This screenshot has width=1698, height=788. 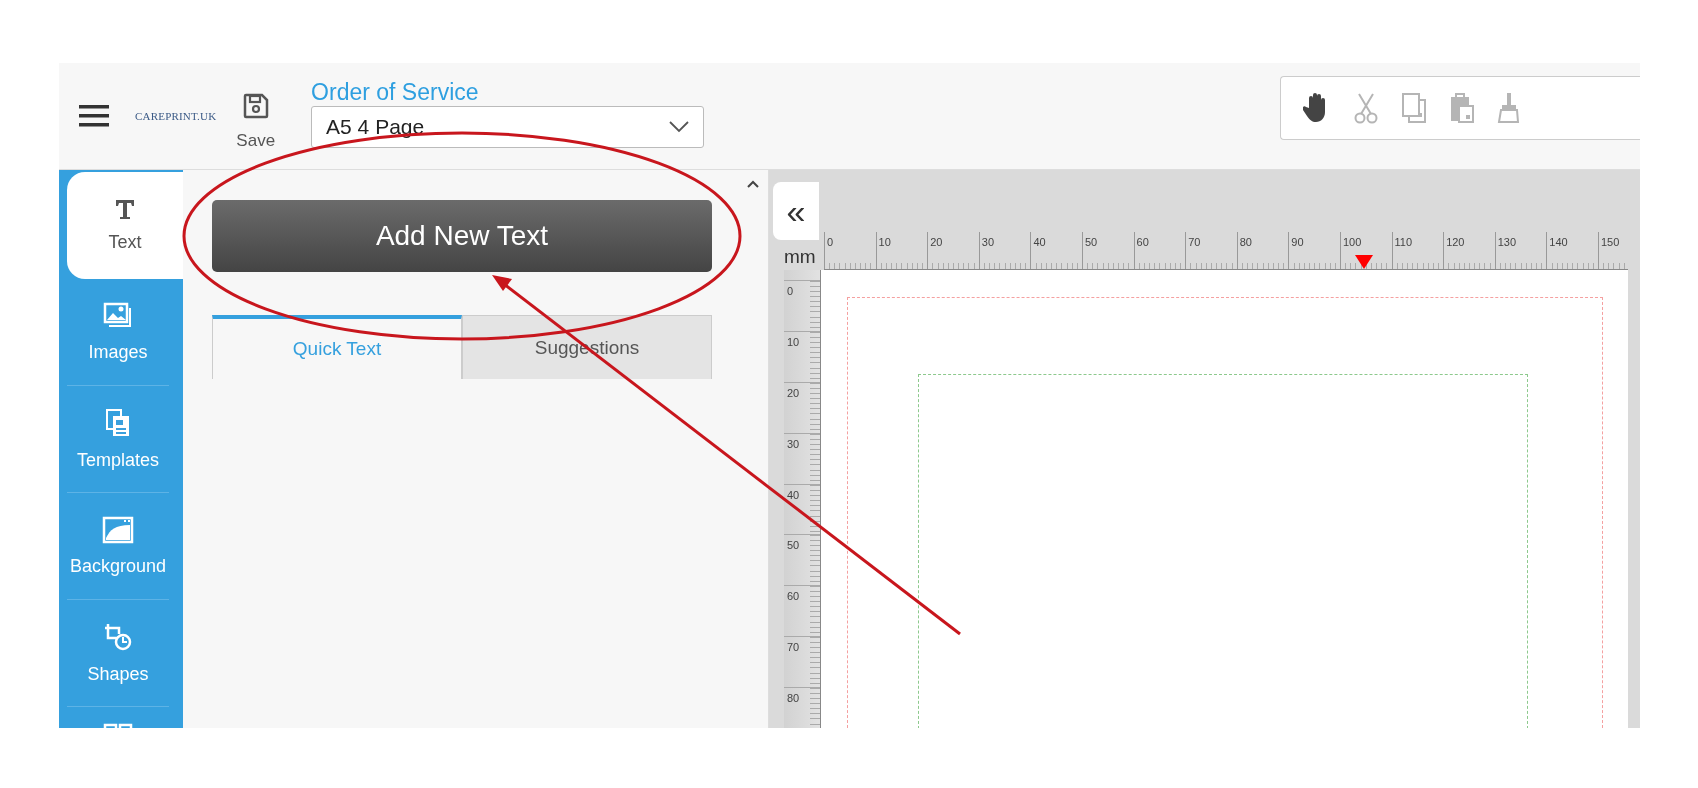 I want to click on ruler-label: 150, so click(x=1610, y=242).